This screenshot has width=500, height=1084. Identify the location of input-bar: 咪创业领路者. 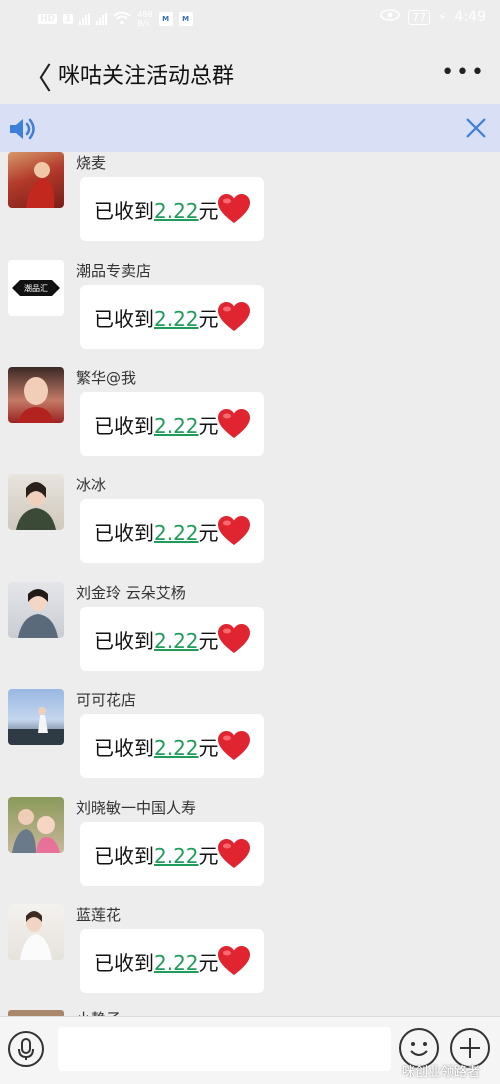
(250, 1050).